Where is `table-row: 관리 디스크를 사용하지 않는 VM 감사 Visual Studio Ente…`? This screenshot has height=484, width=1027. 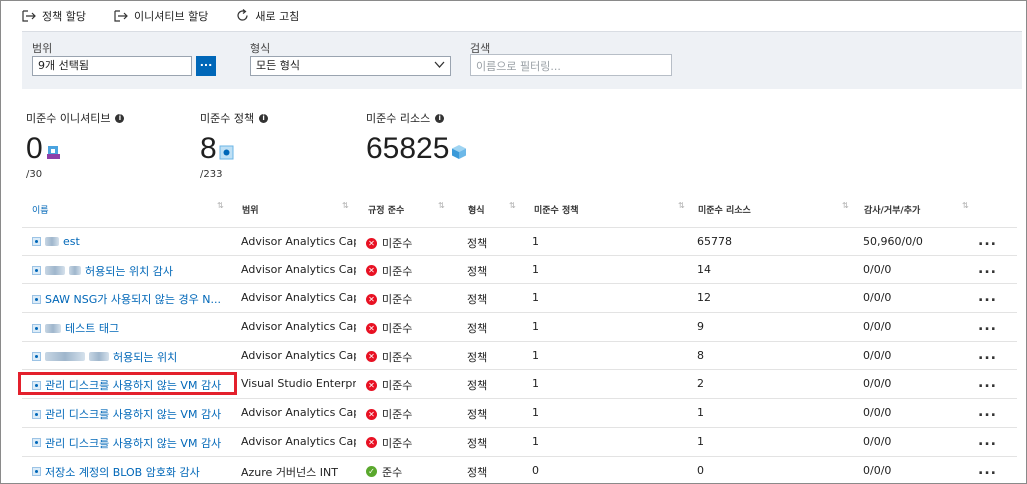 table-row: 관리 디스크를 사용하지 않는 VM 감사 Visual Studio Ente… is located at coordinates (517, 385).